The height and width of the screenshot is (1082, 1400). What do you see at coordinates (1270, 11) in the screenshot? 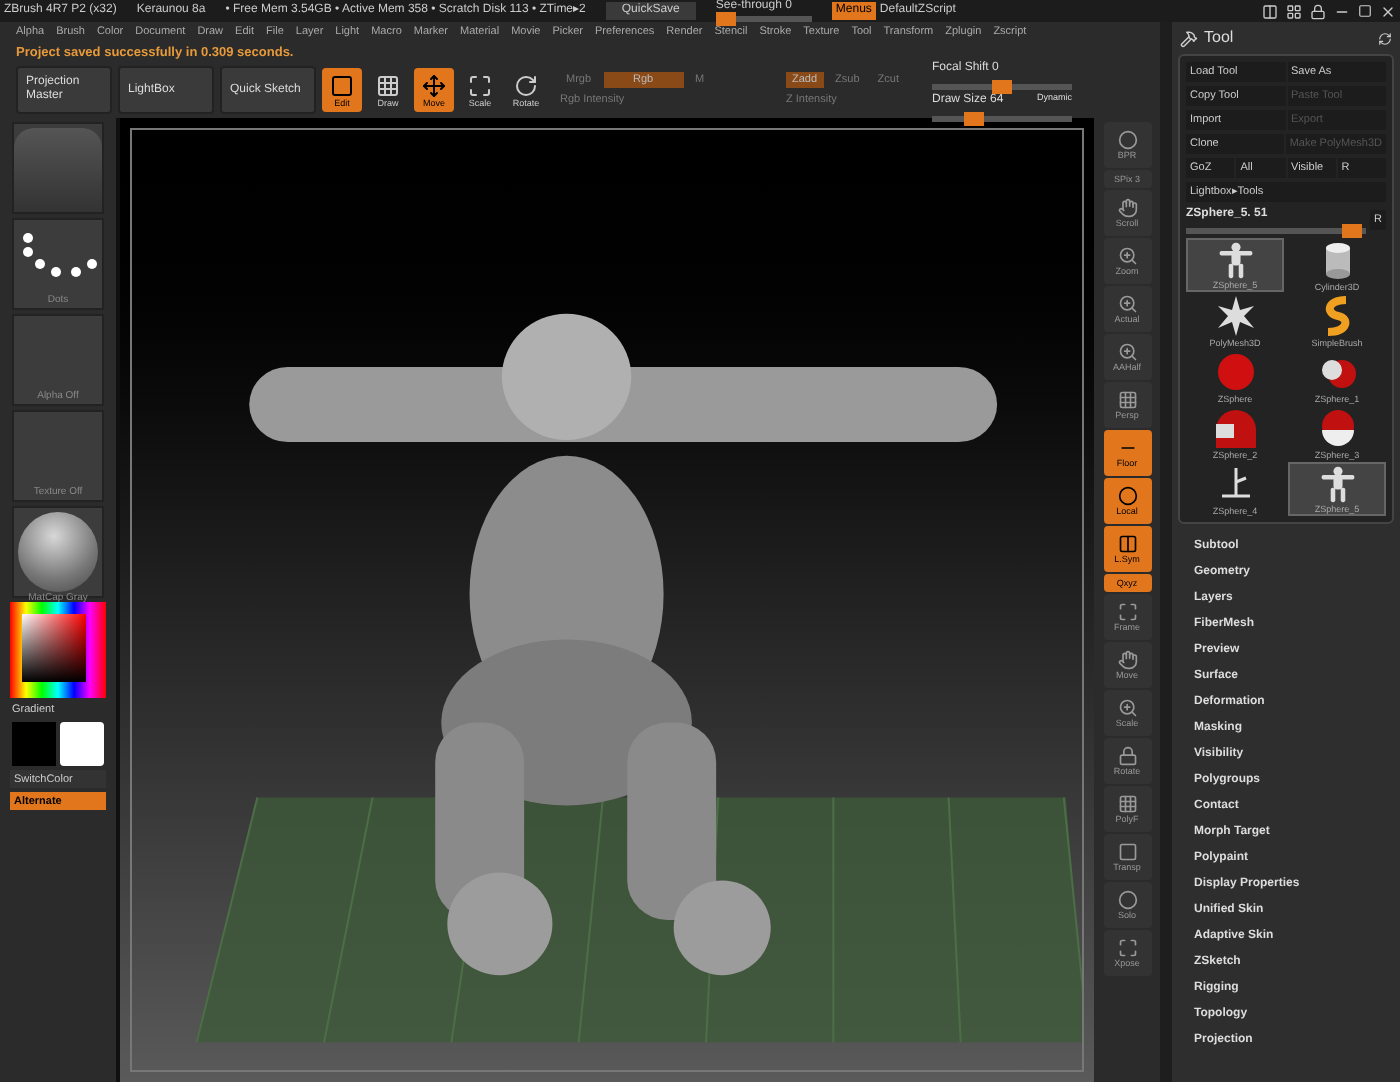
I see `layout-icon` at bounding box center [1270, 11].